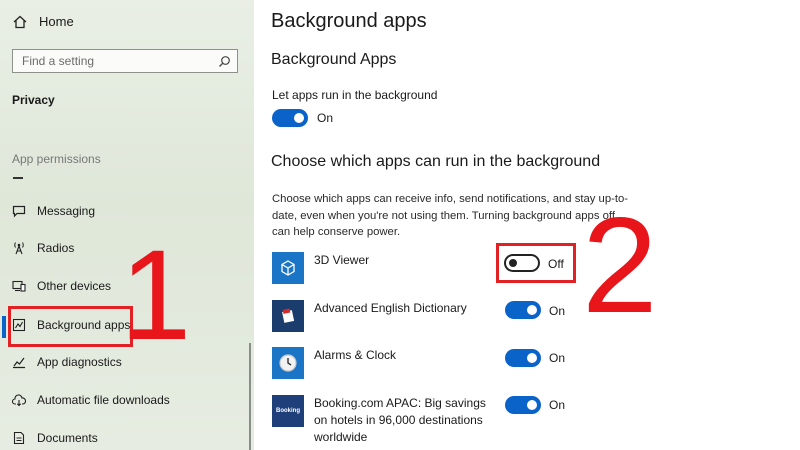  I want to click on sub-title: Background Apps, so click(334, 59).